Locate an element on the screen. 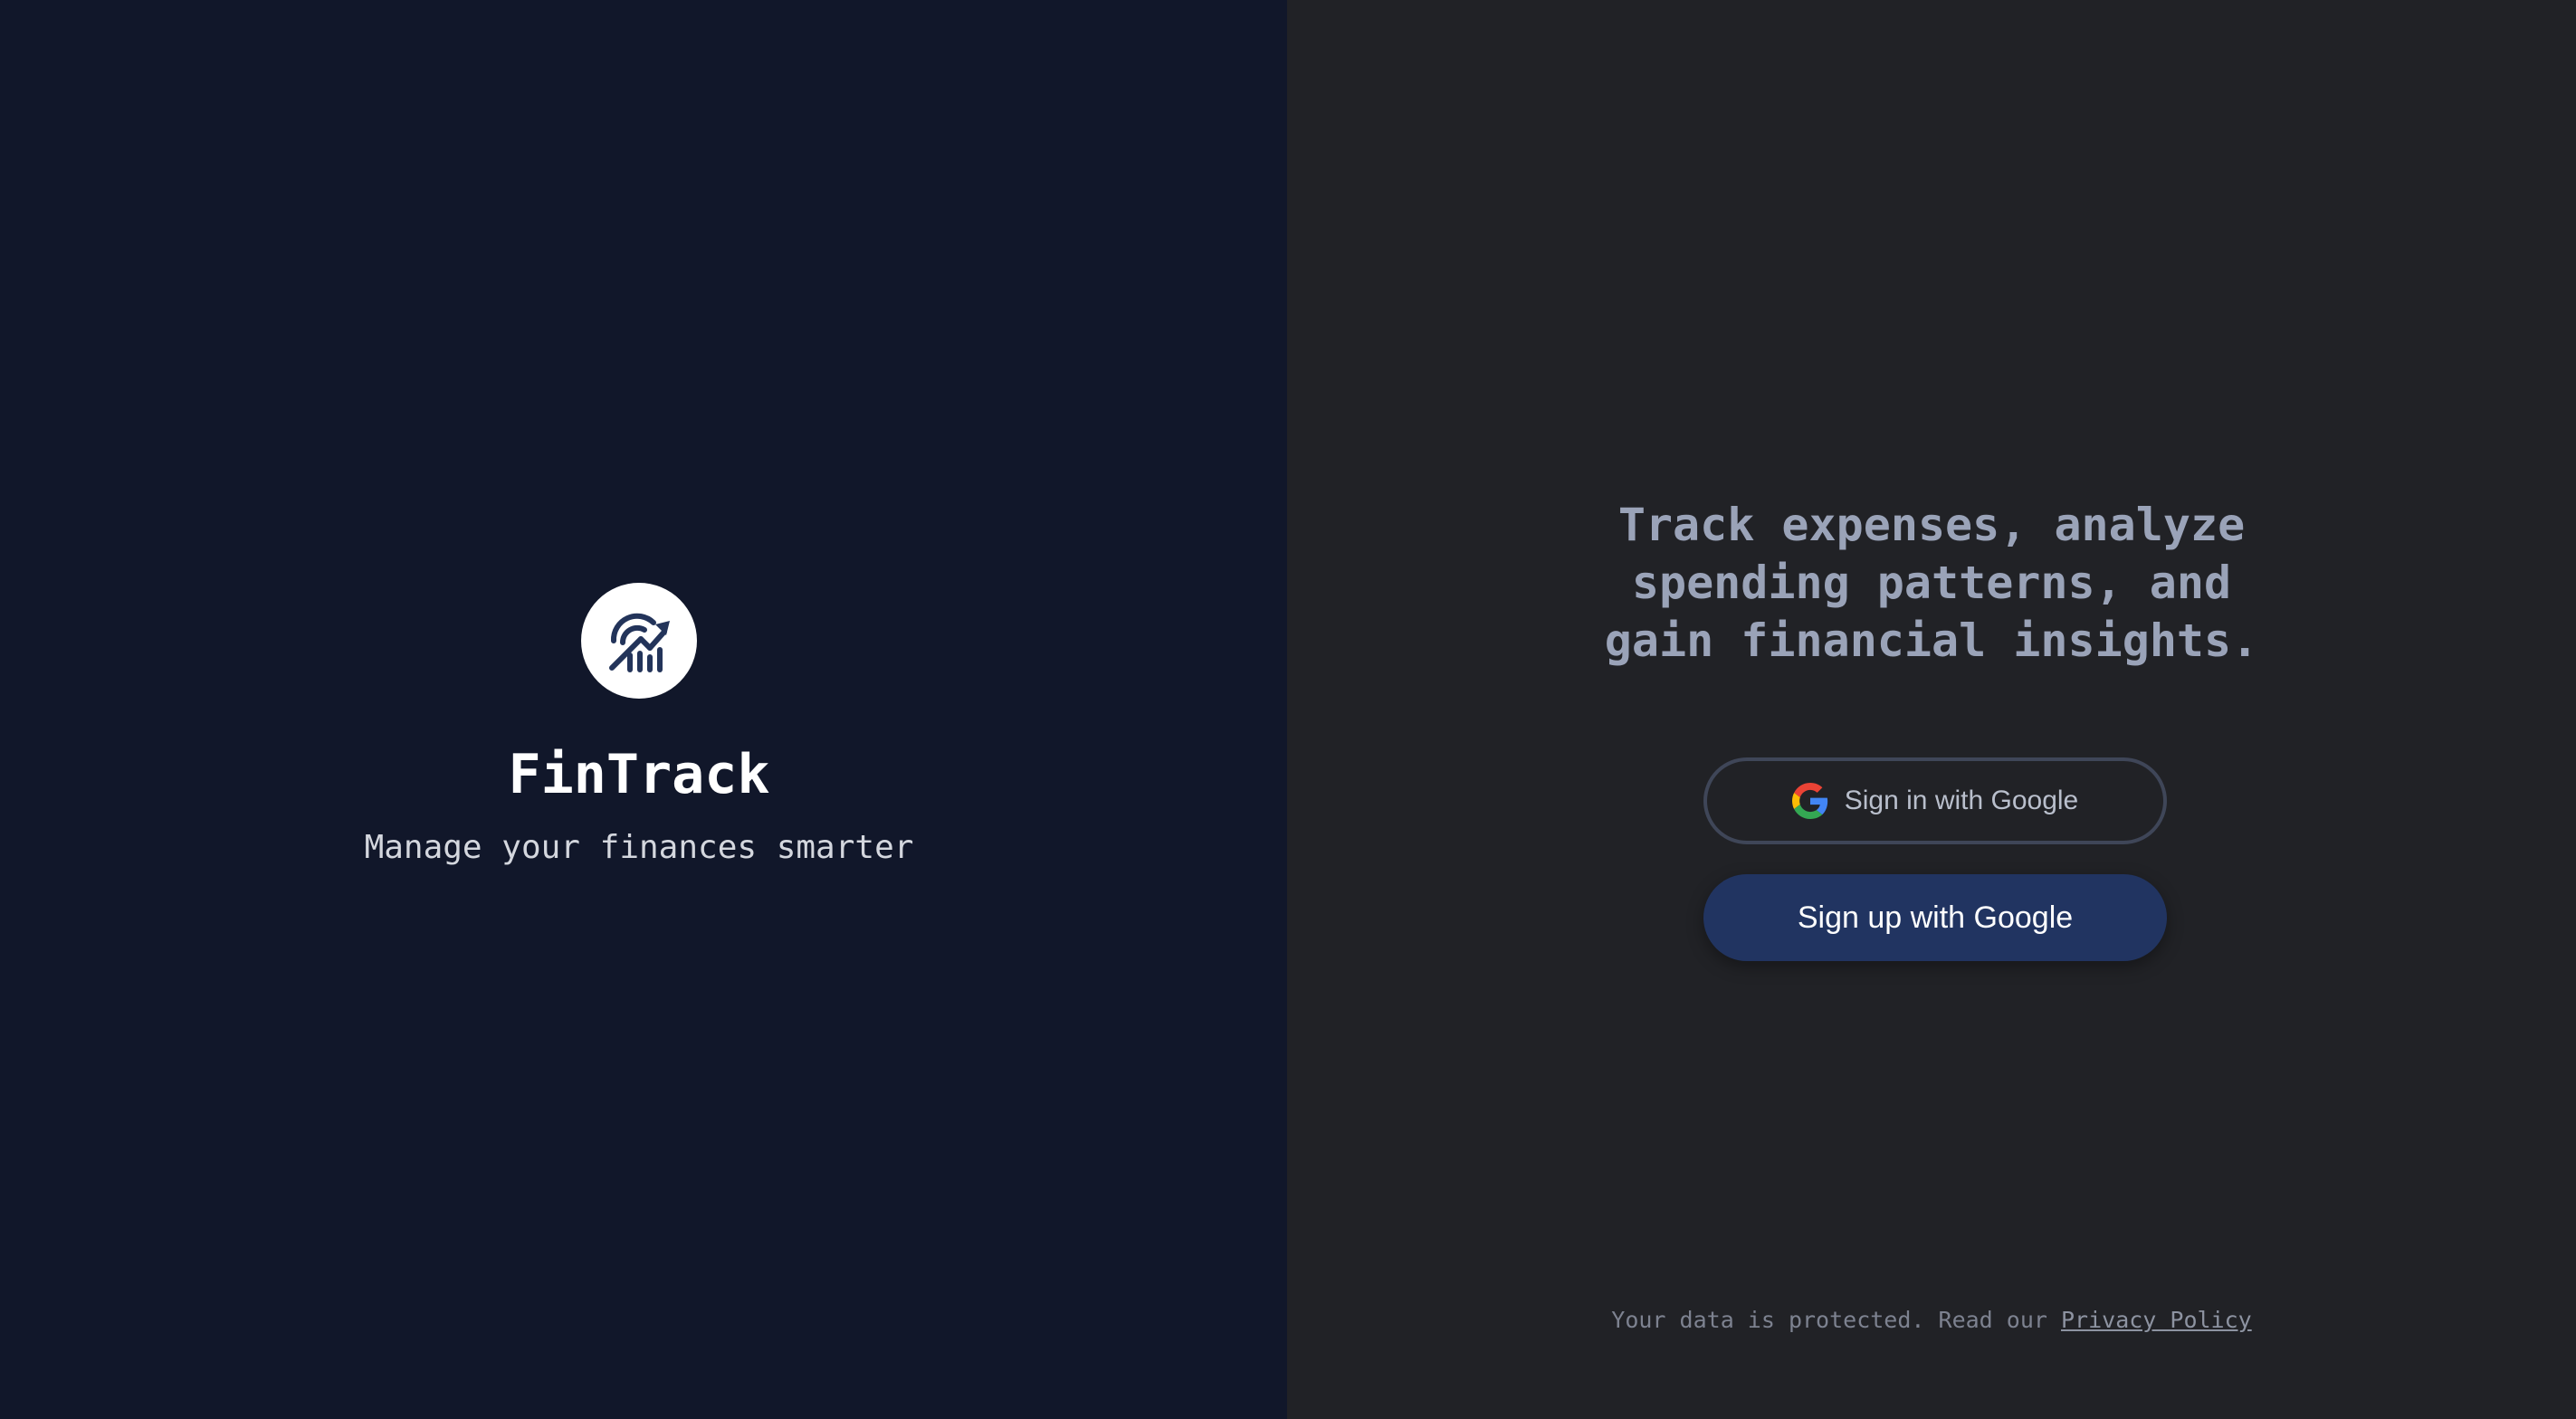 This screenshot has width=2576, height=1419. privacy-policy-link: Privacy Policy is located at coordinates (2156, 1320).